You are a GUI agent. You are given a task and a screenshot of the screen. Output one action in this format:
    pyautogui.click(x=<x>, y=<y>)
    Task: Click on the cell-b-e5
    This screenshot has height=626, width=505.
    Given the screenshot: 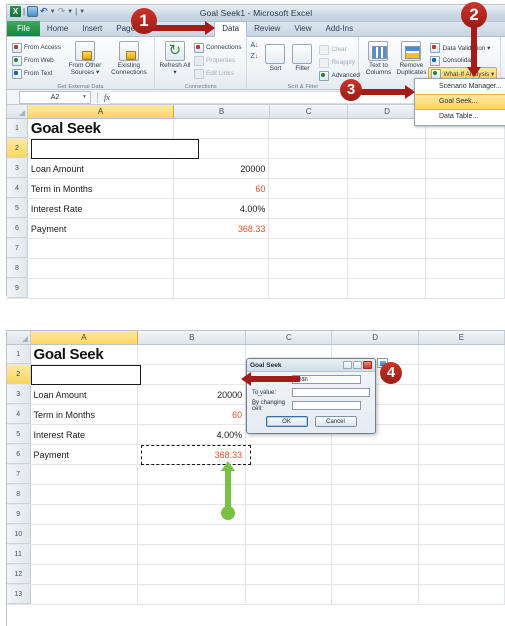 What is the action you would take?
    pyautogui.click(x=462, y=434)
    